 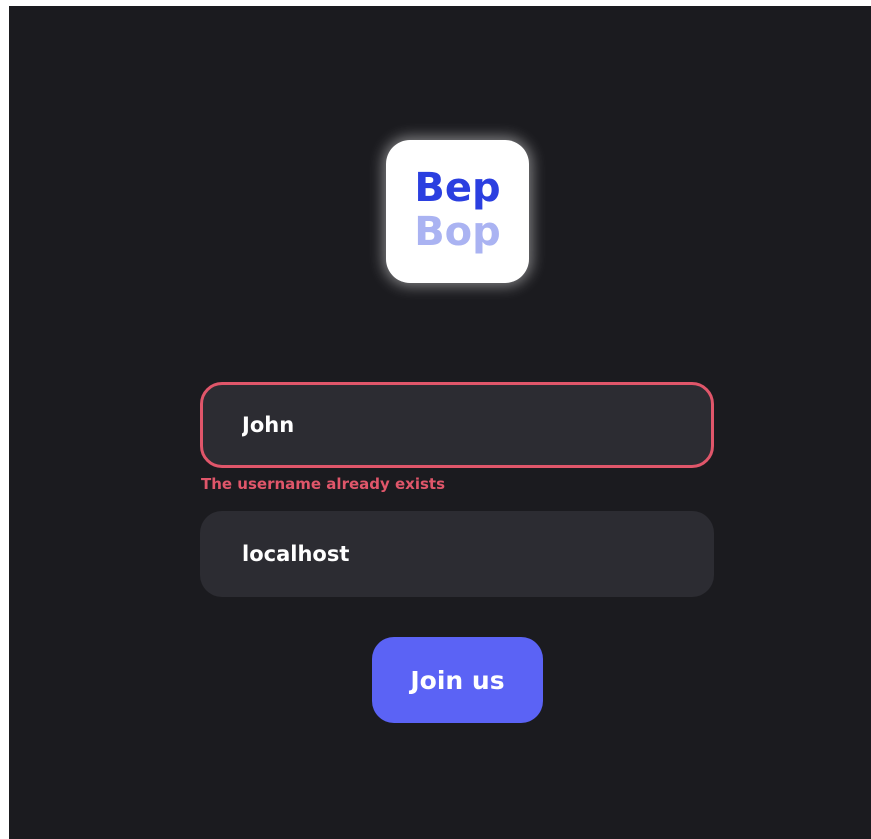 I want to click on logo-text-bop: Bop, so click(x=457, y=231).